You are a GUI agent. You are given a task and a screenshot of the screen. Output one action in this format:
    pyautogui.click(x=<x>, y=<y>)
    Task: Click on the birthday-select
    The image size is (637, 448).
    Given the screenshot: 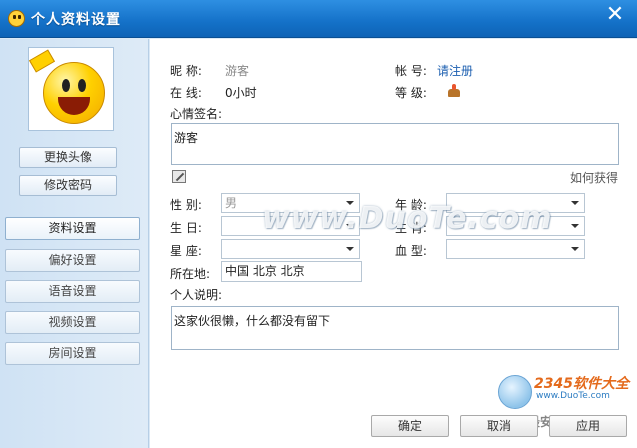 What is the action you would take?
    pyautogui.click(x=290, y=226)
    